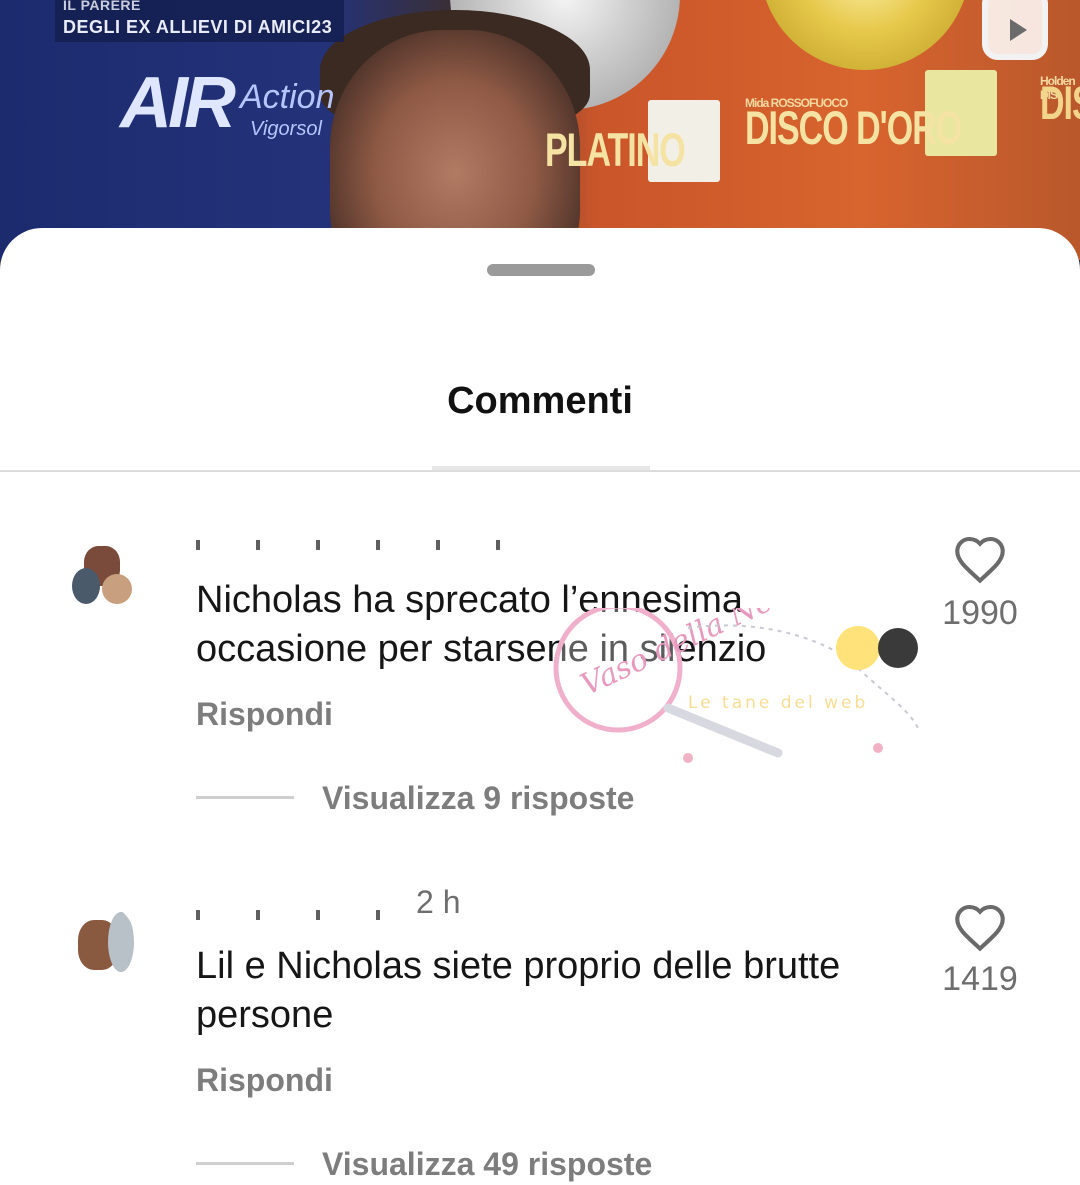 This screenshot has height=1185, width=1080. What do you see at coordinates (1018, 30) in the screenshot?
I see `play-icon` at bounding box center [1018, 30].